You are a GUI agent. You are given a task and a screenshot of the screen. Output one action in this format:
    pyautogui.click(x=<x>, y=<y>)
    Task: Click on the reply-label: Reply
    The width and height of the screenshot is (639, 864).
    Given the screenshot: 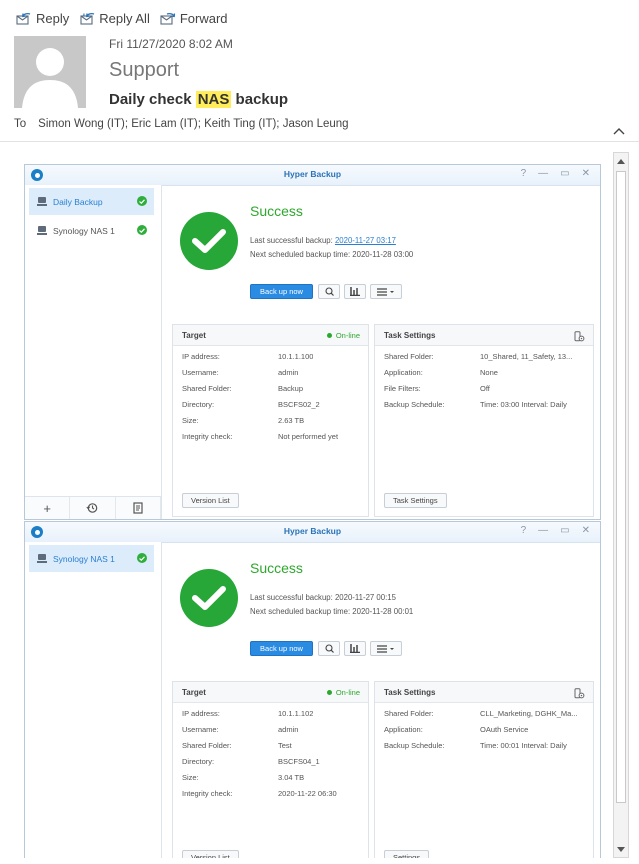 What is the action you would take?
    pyautogui.click(x=53, y=18)
    